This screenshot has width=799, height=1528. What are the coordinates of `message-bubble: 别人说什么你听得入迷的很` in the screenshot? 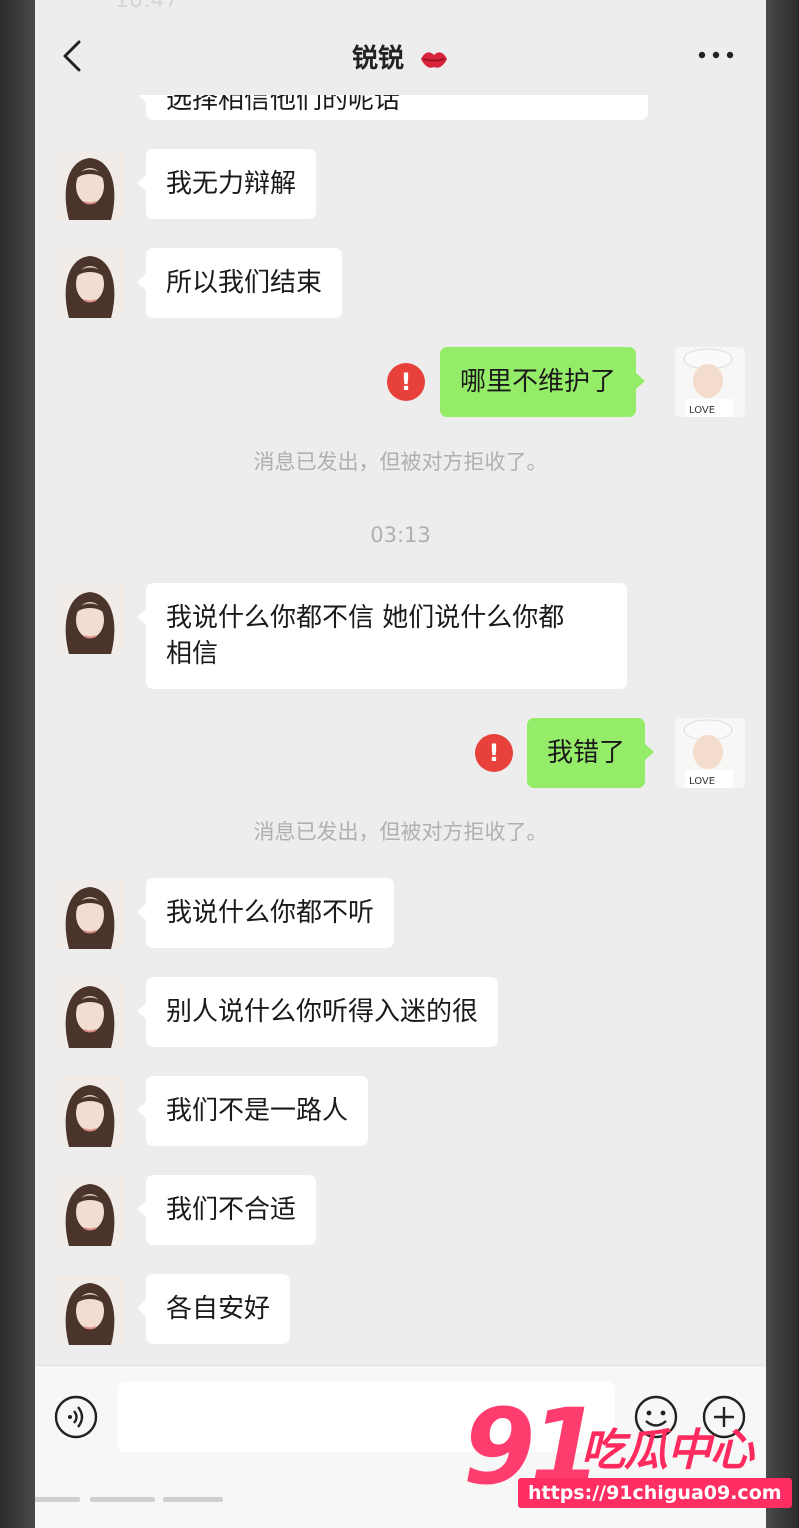 It's located at (317, 1012).